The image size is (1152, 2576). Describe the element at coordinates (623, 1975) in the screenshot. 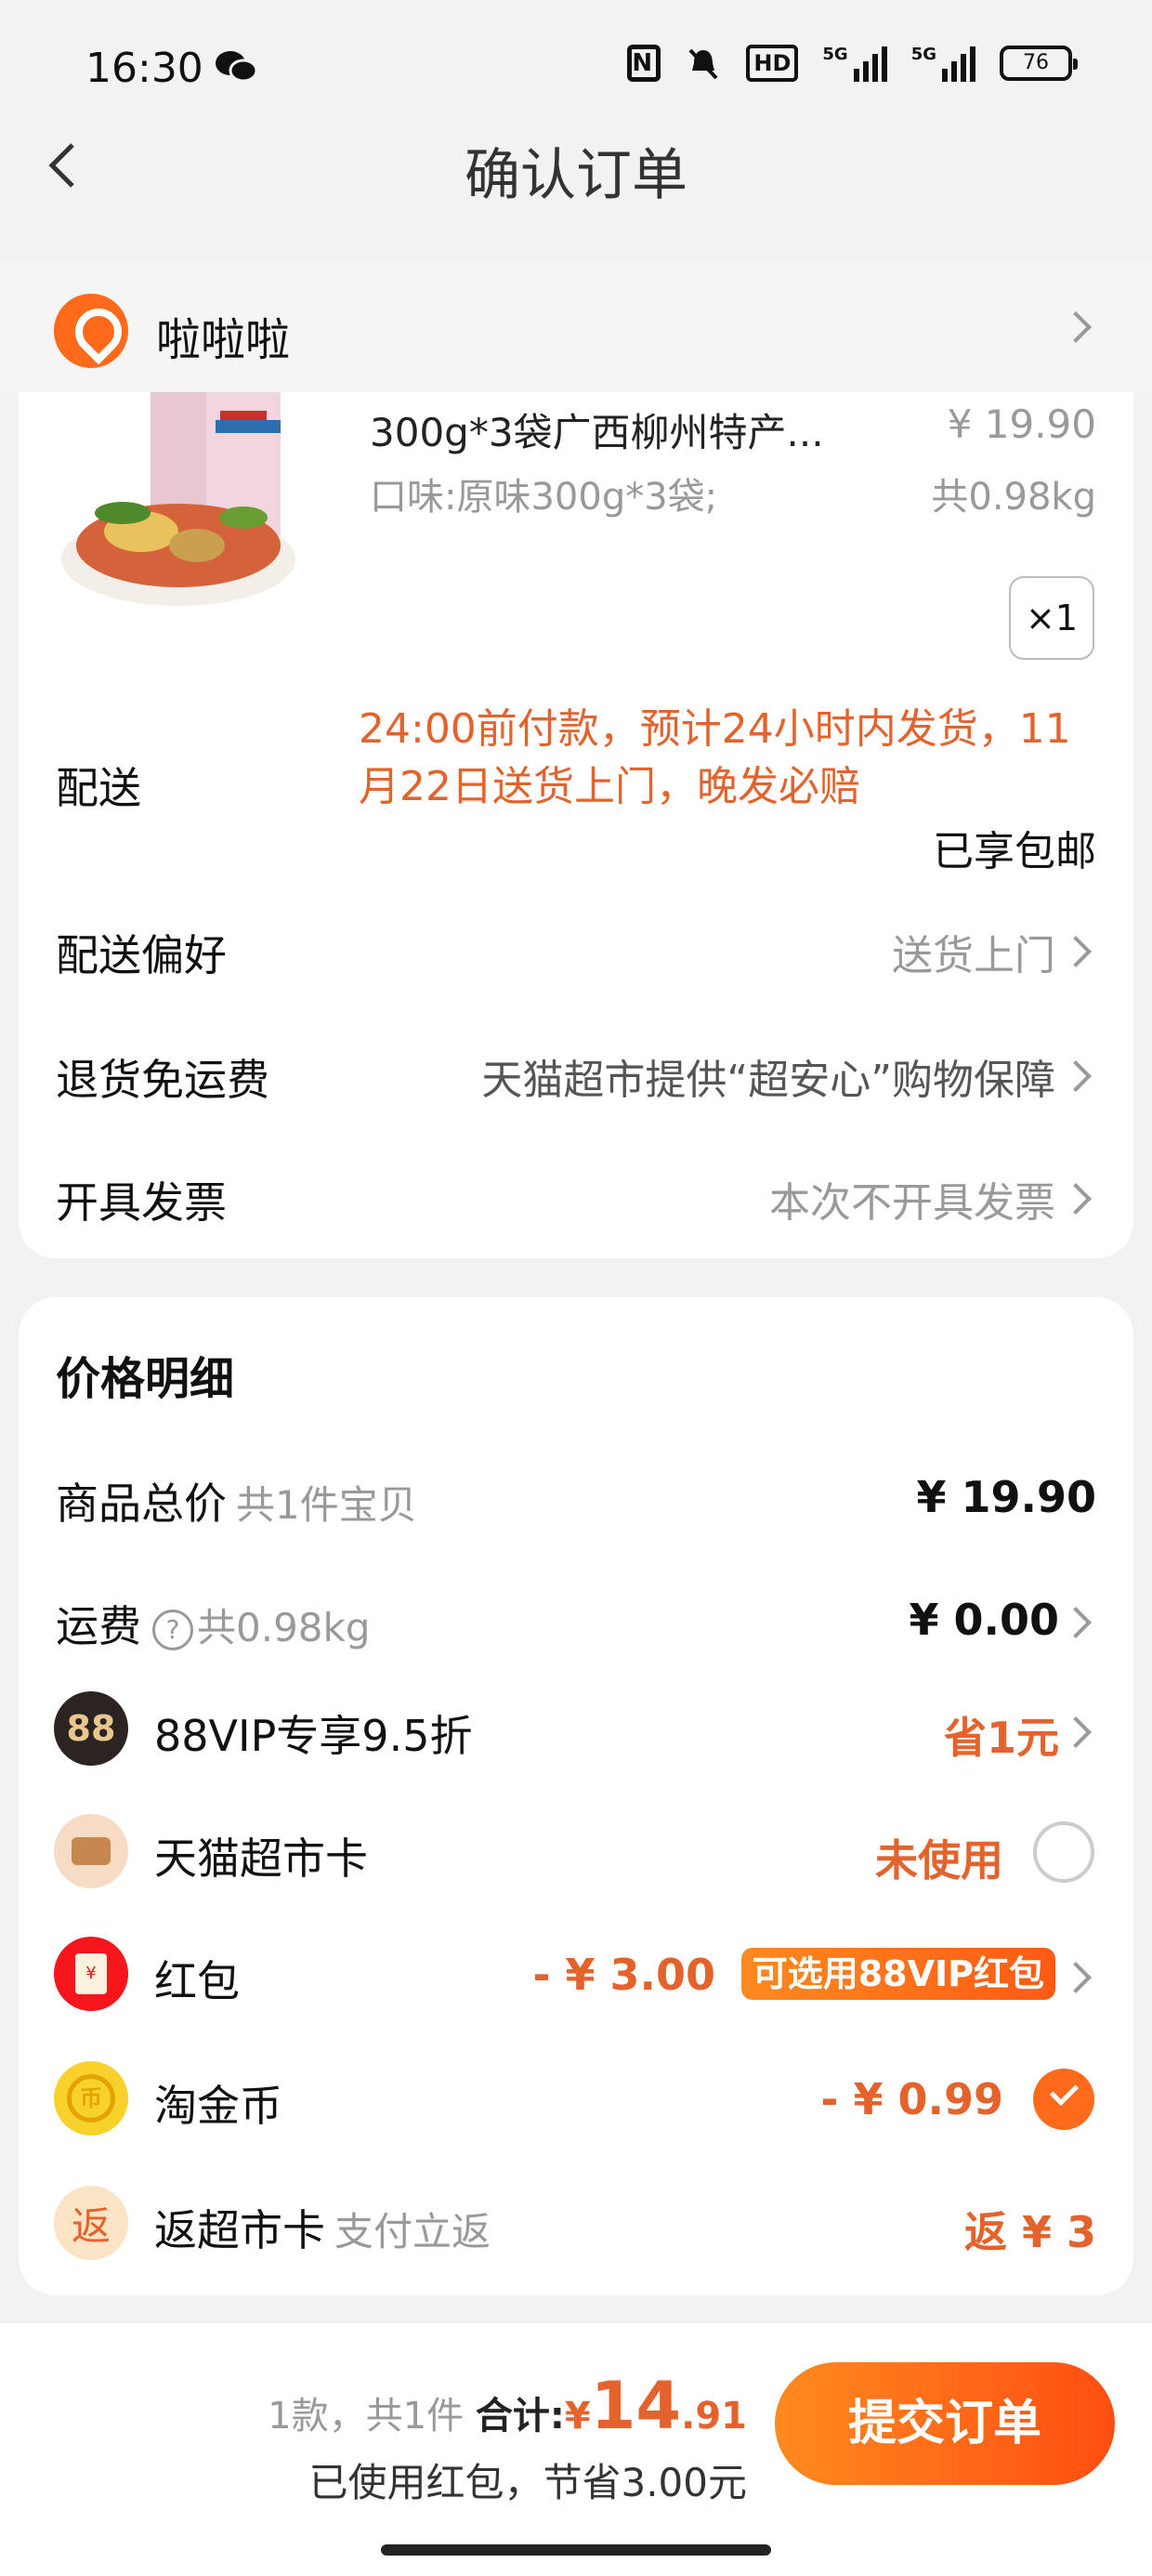

I see `red-packet-value: - ¥ 3.00` at that location.